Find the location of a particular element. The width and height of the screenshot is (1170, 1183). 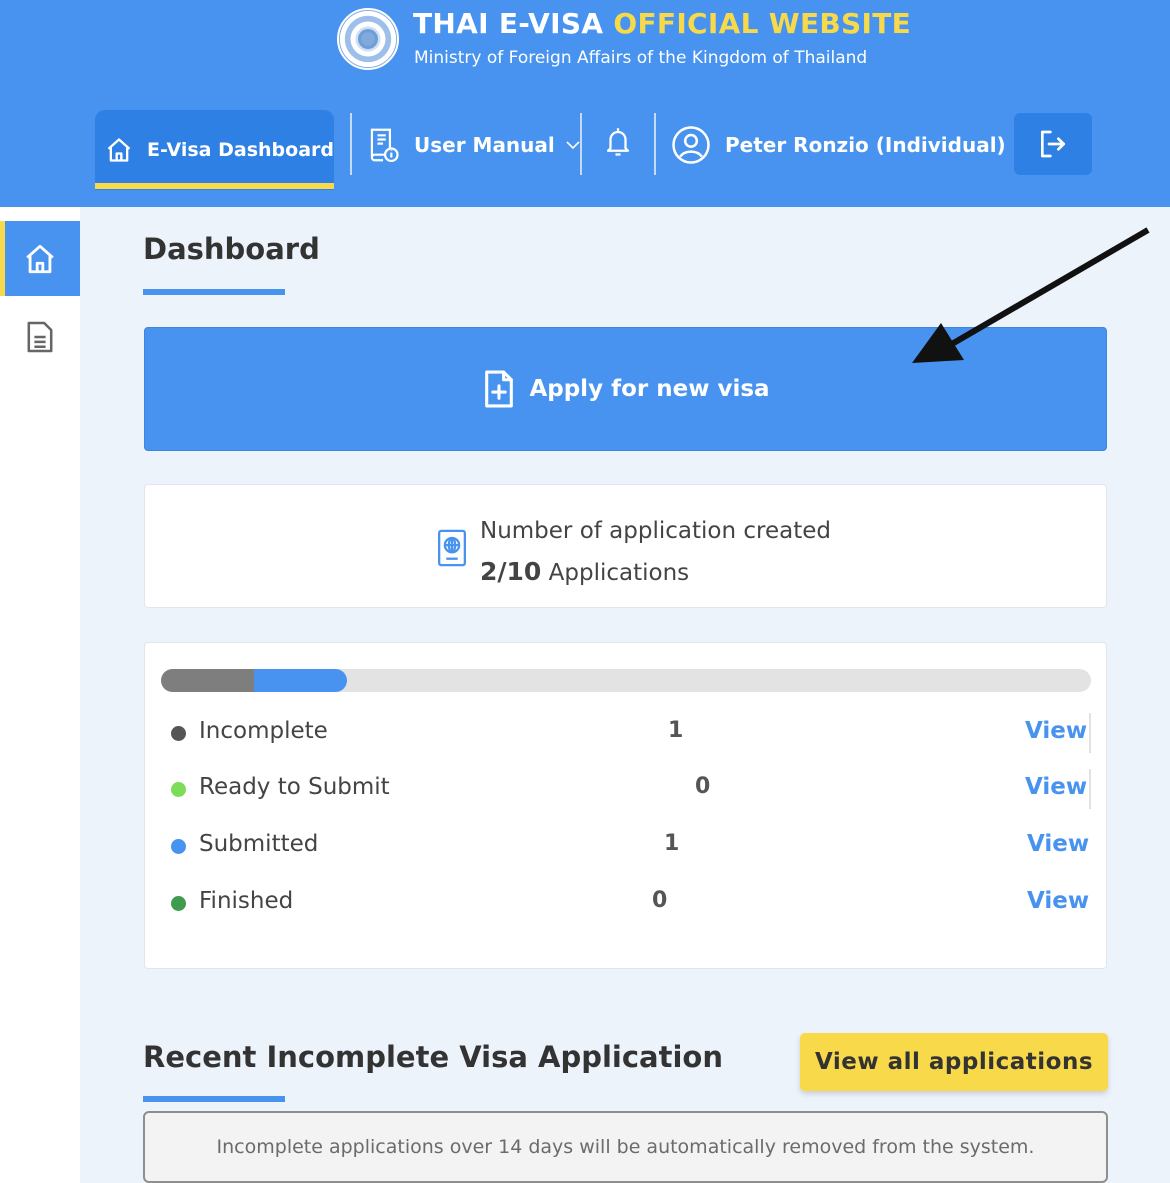

nav-dashboard-label: E-Visa Dashboard is located at coordinates (240, 150).